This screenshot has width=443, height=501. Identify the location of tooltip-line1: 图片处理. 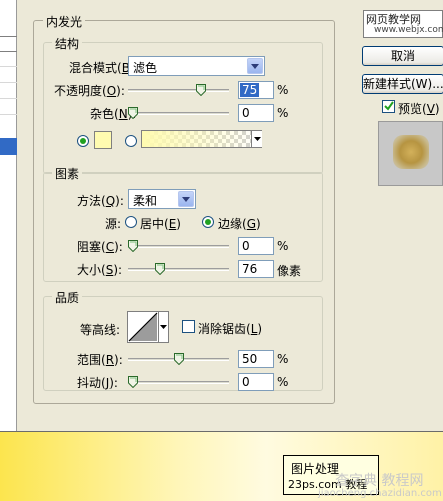
(315, 469).